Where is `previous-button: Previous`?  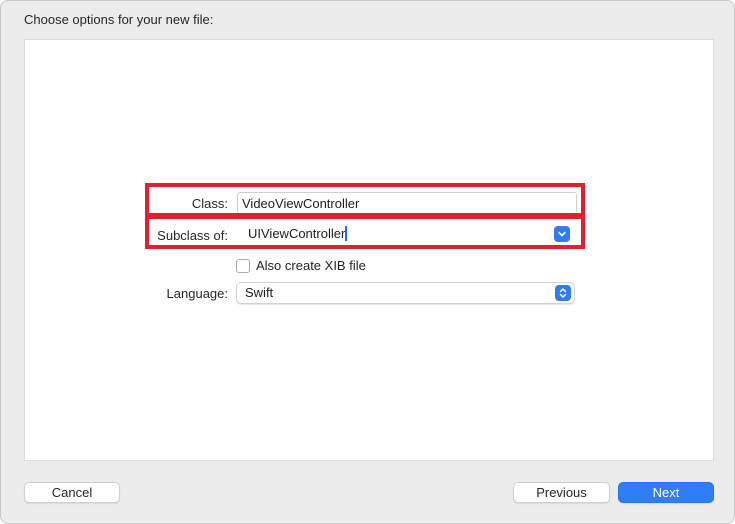 previous-button: Previous is located at coordinates (561, 492).